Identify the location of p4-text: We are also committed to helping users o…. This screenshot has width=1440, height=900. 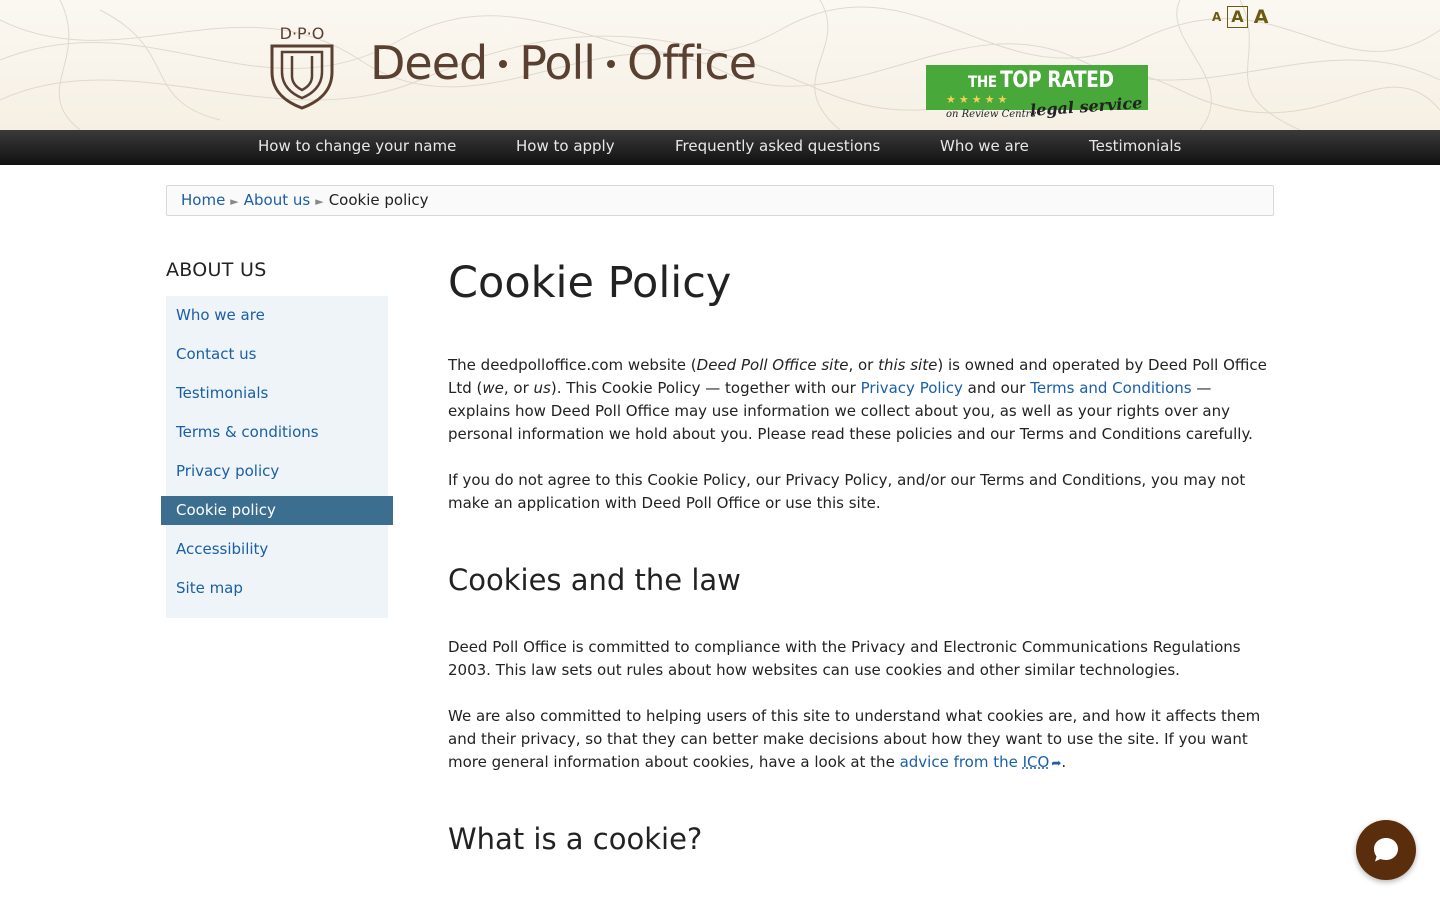
(854, 739).